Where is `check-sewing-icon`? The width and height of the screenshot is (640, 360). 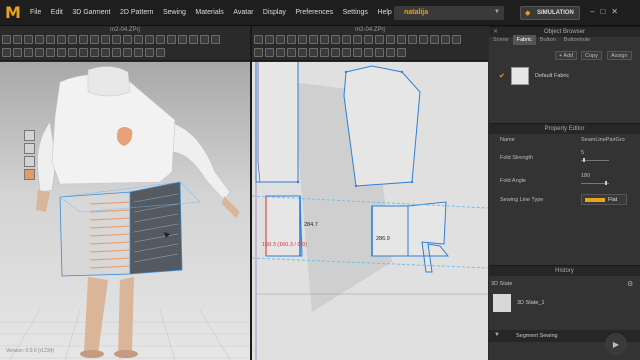
check-sewing-icon is located at coordinates (291, 52).